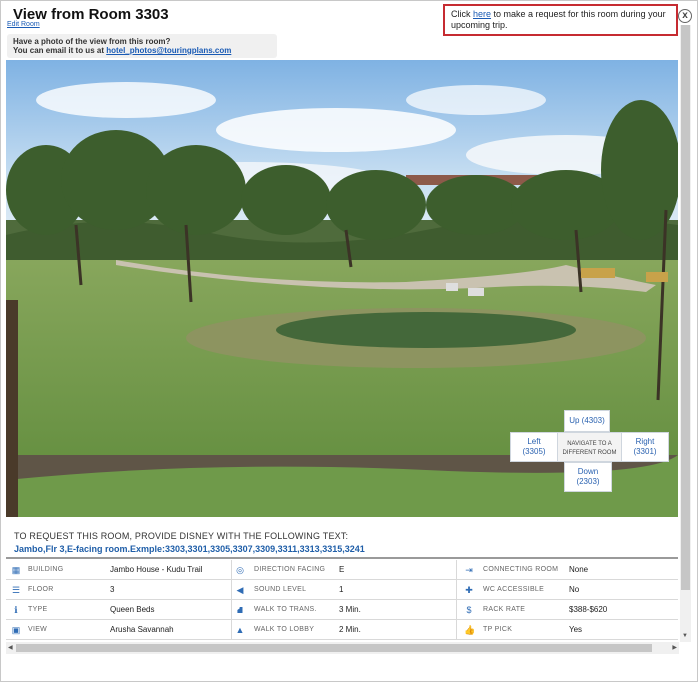 This screenshot has height=684, width=700. Describe the element at coordinates (469, 570) in the screenshot. I see `arrows-icon: ⇥` at that location.